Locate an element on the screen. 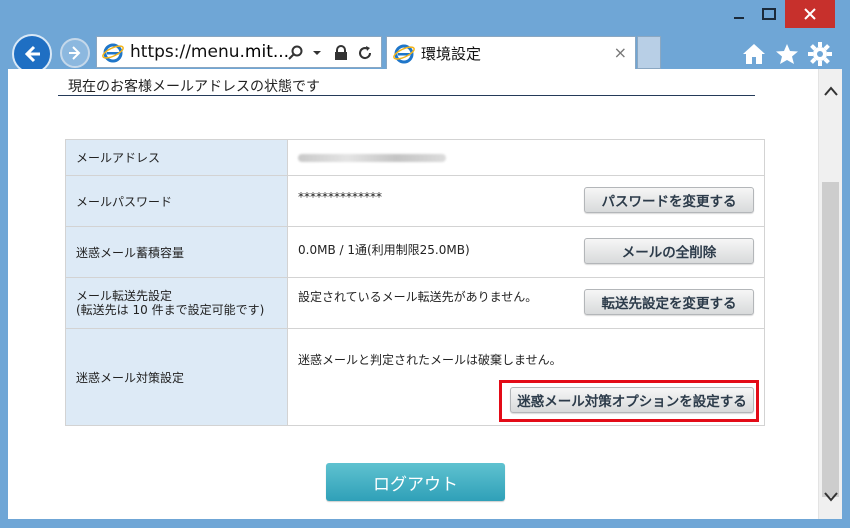  logout-button: ログアウト is located at coordinates (415, 482).